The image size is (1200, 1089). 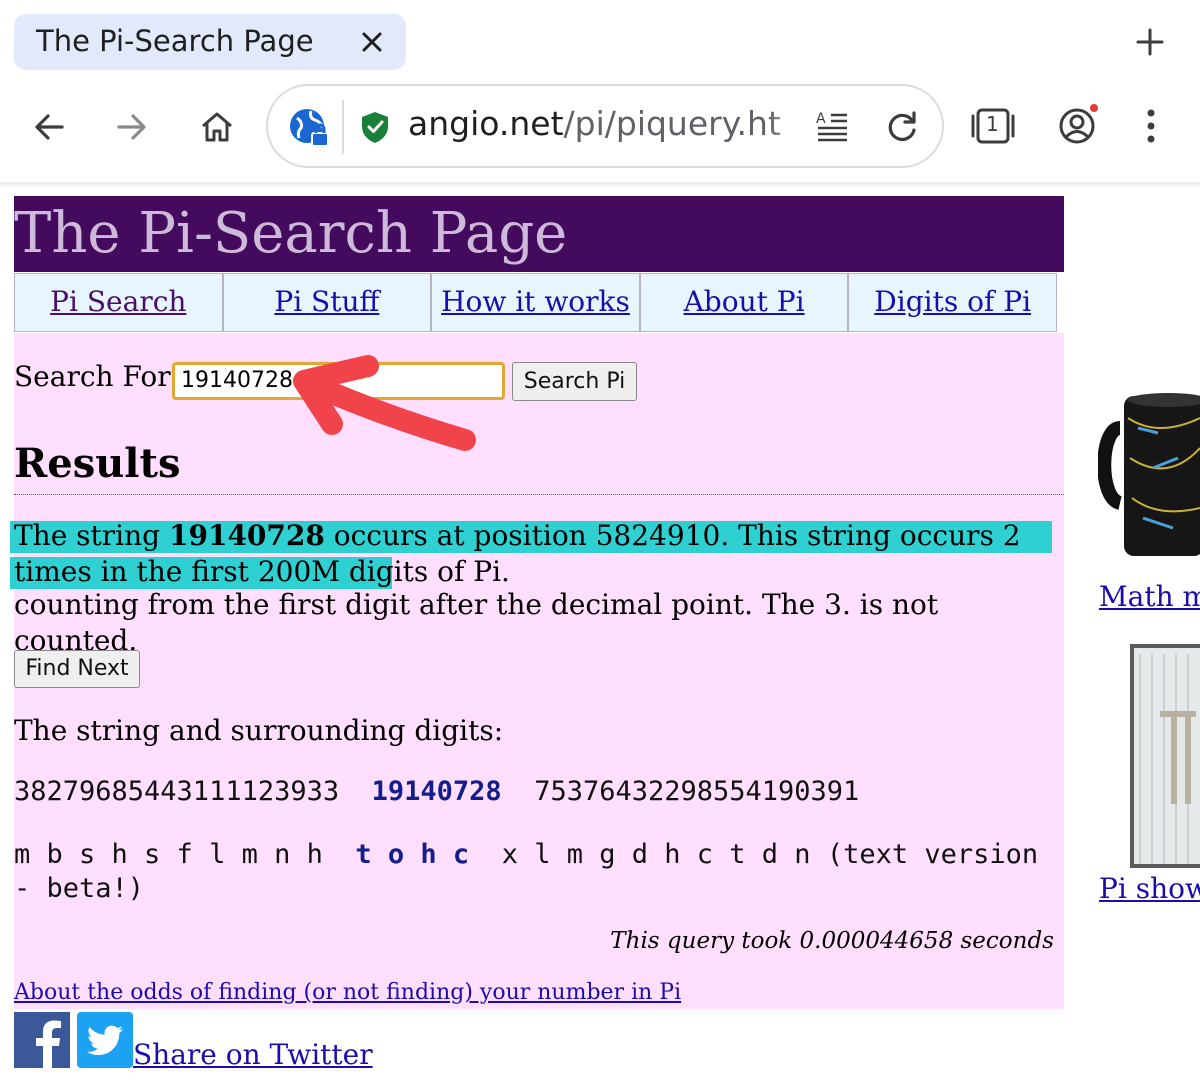 I want to click on toolbar-shadow, so click(x=600, y=185).